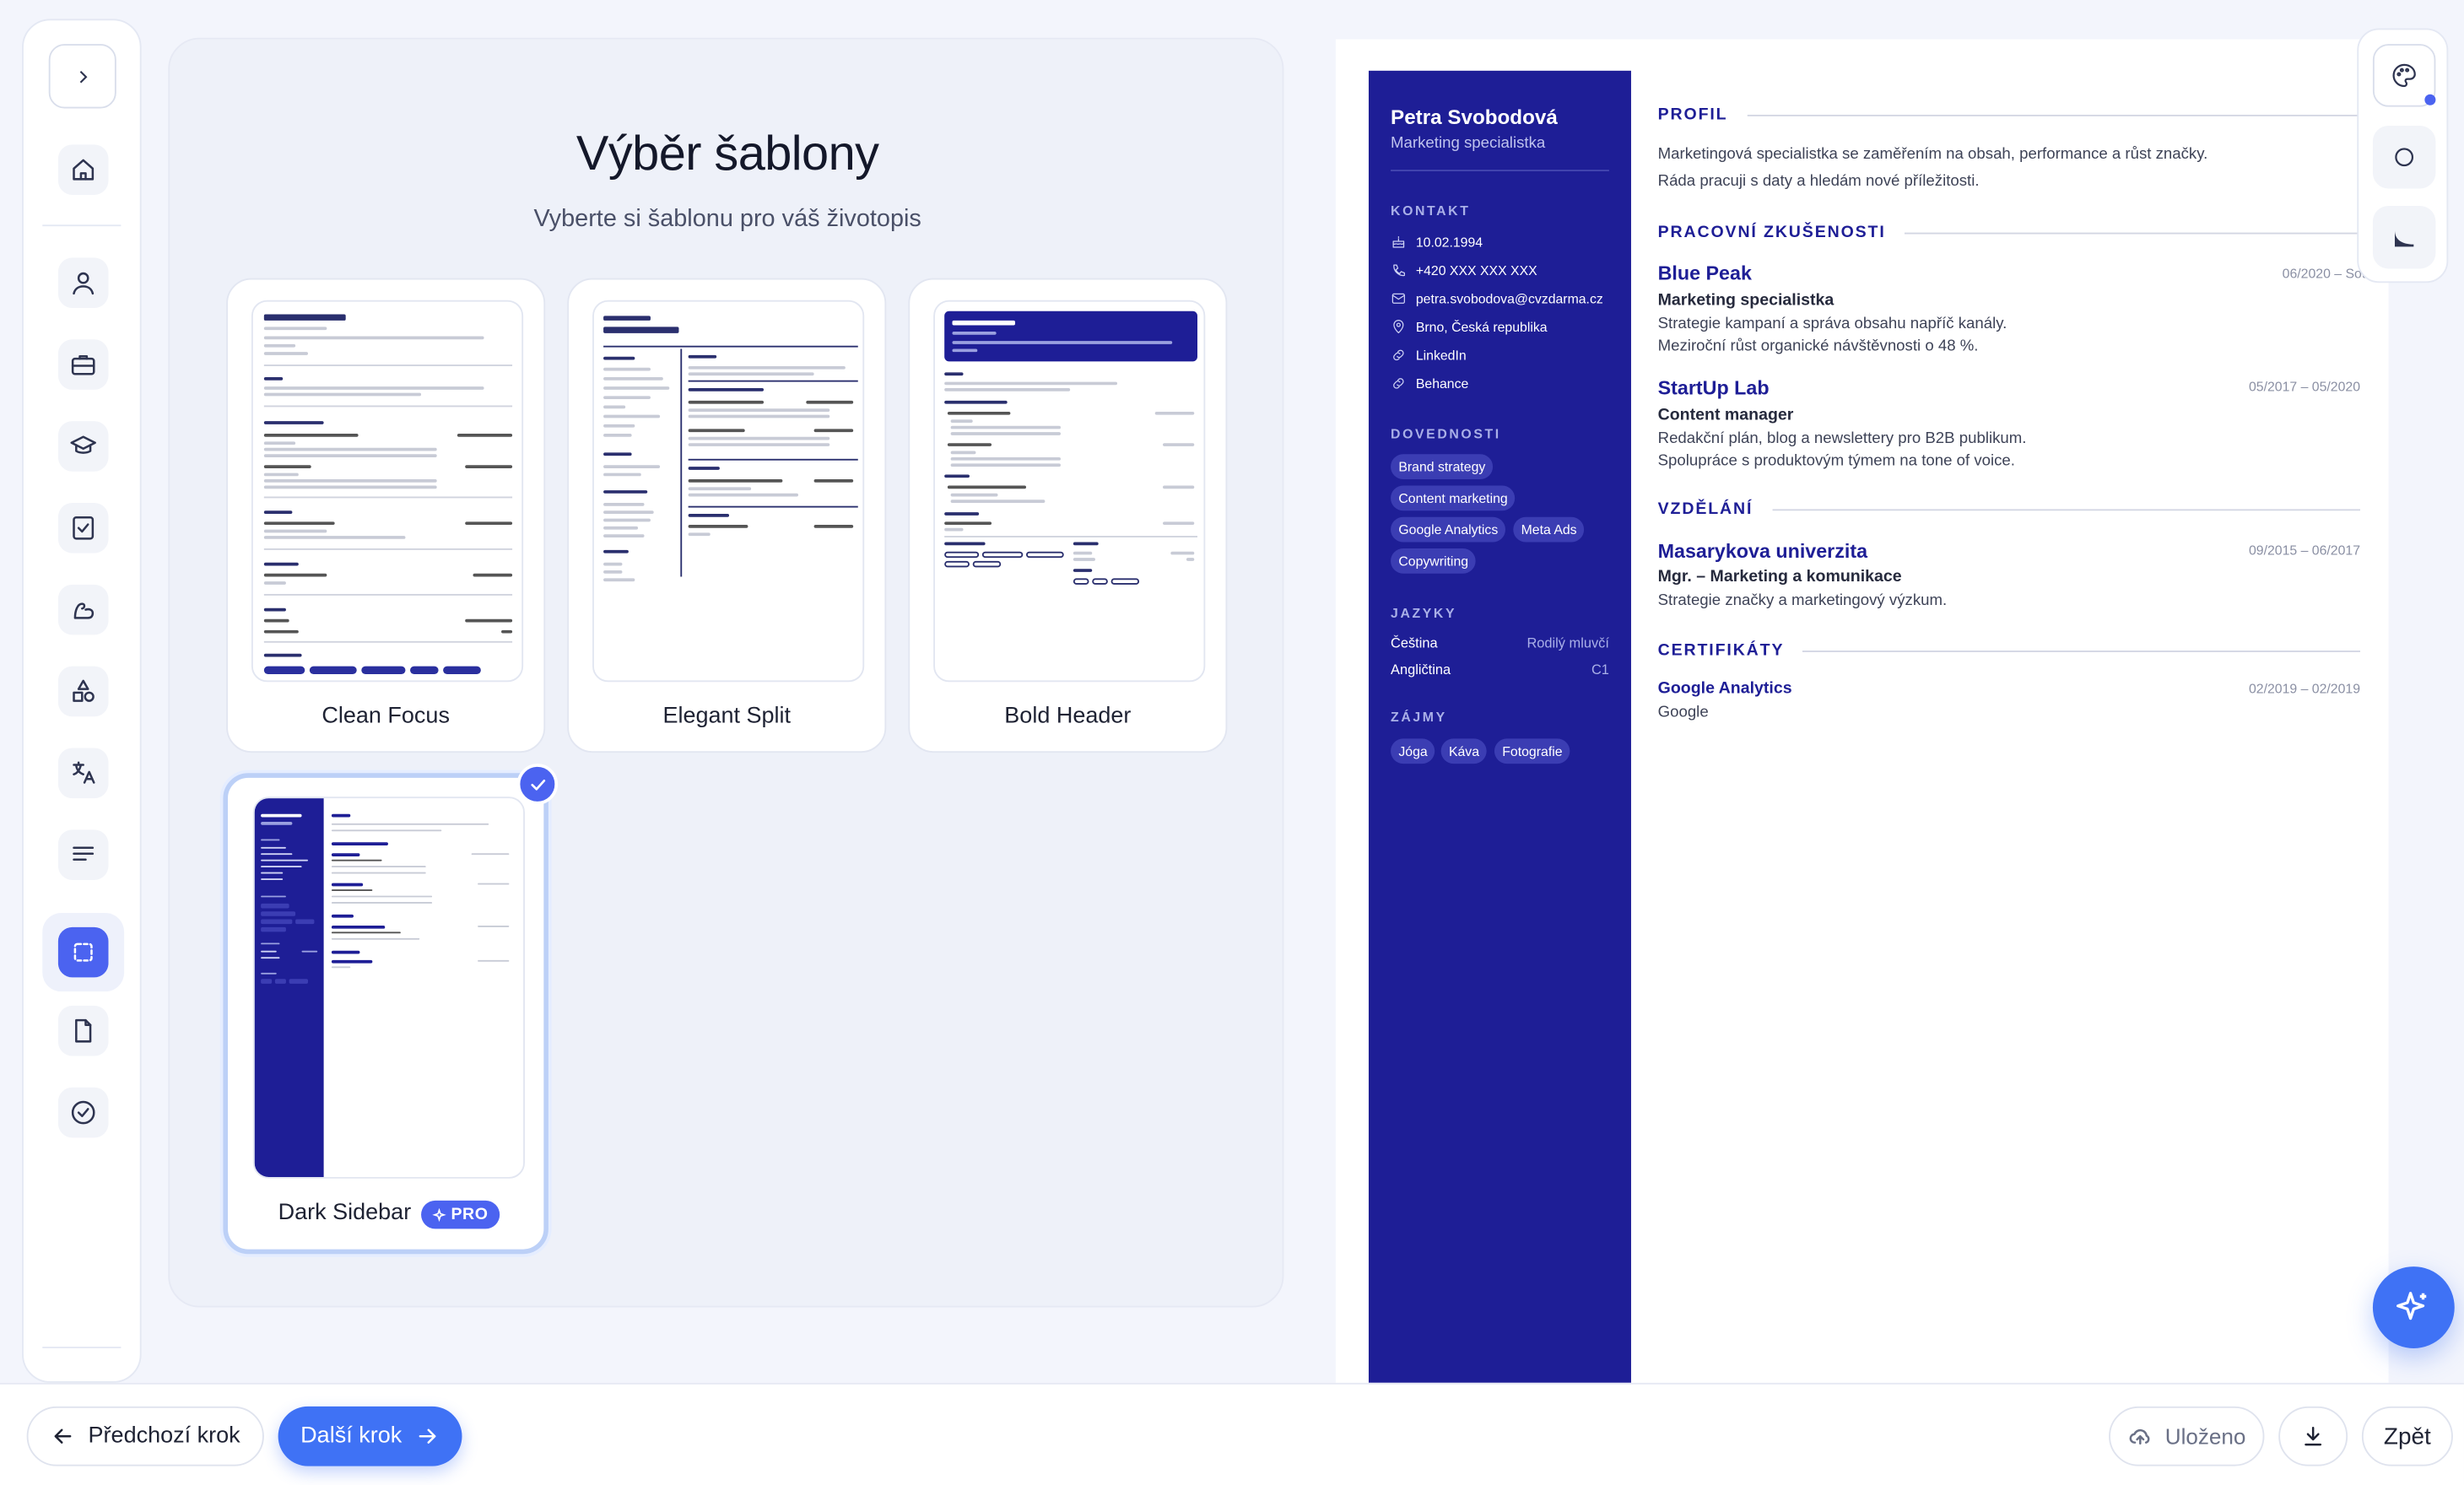 The width and height of the screenshot is (2464, 1485). What do you see at coordinates (1476, 270) in the screenshot?
I see `contact-phone-text: +420 XXX XXX XXX` at bounding box center [1476, 270].